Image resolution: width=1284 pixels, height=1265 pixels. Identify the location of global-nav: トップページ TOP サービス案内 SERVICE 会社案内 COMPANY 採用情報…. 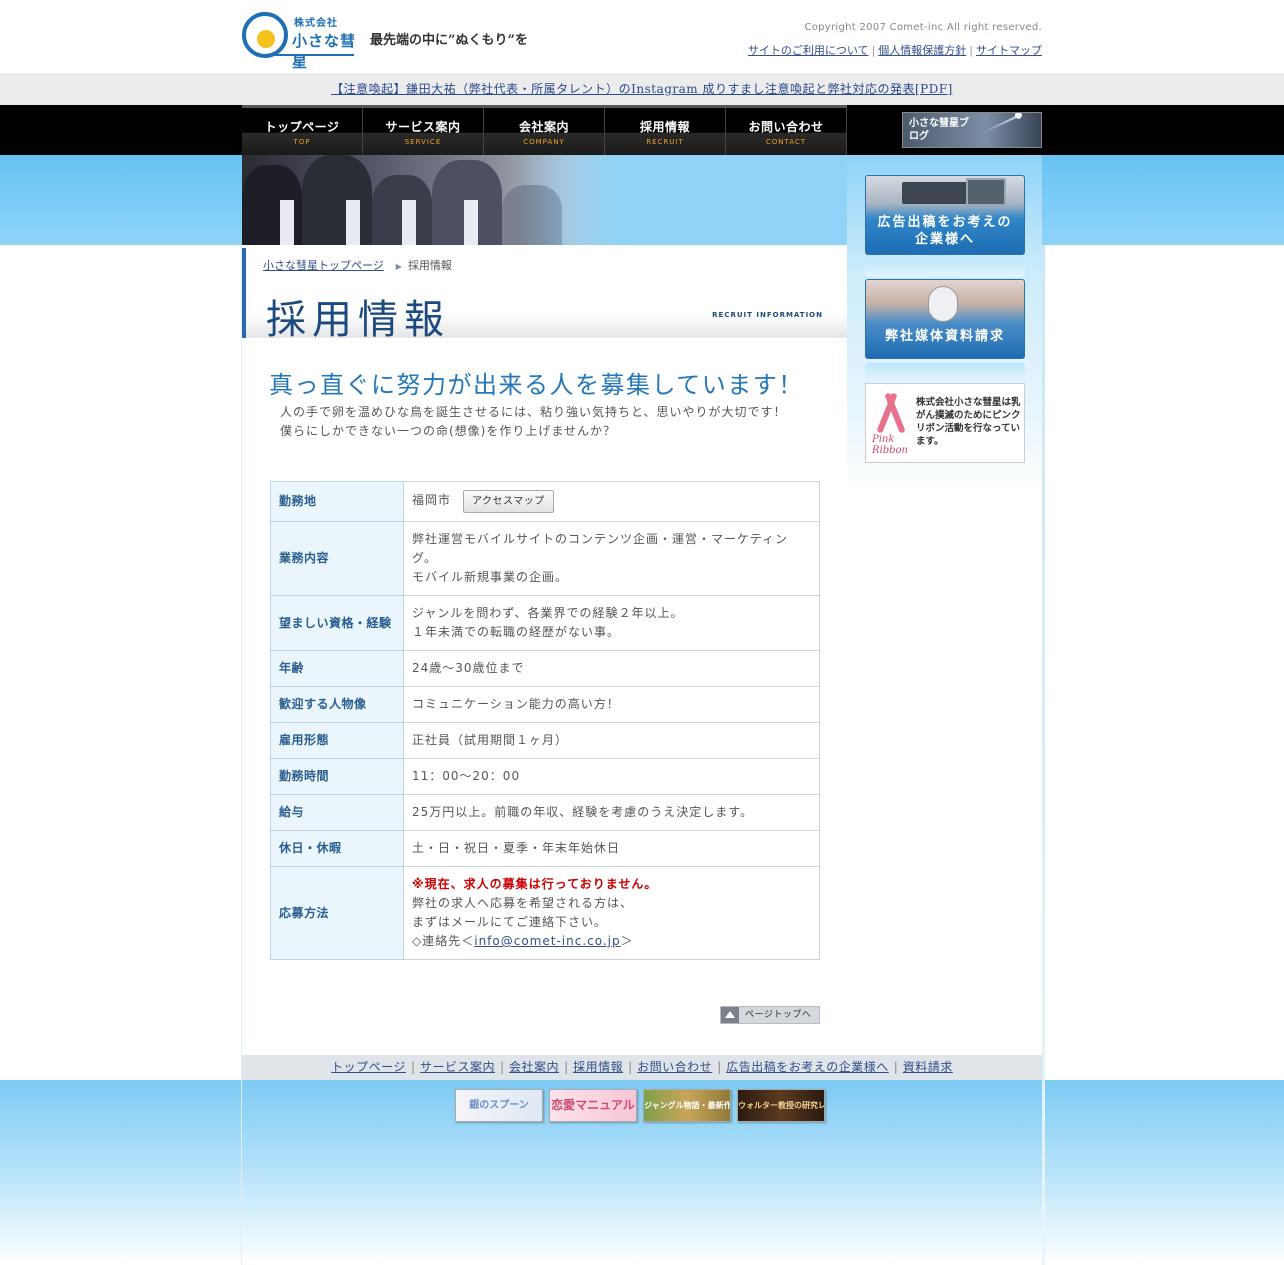
(544, 130).